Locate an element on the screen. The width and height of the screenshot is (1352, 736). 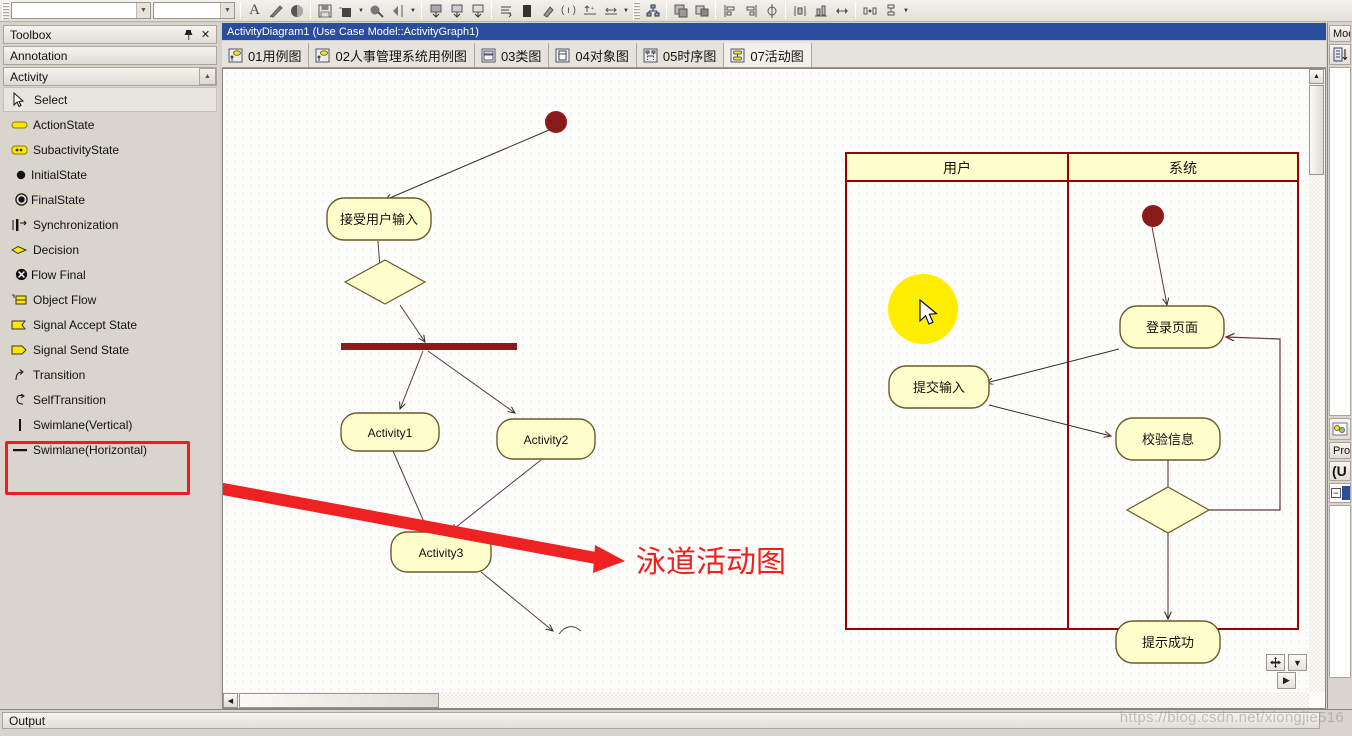
layer-icon is located at coordinates (477, 10).